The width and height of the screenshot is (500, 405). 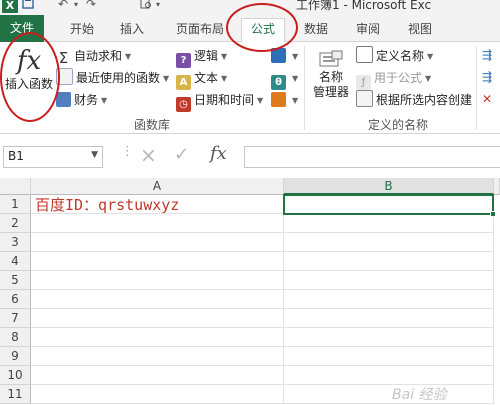 I want to click on defined-names-group-label: 定义的名称, so click(x=398, y=125).